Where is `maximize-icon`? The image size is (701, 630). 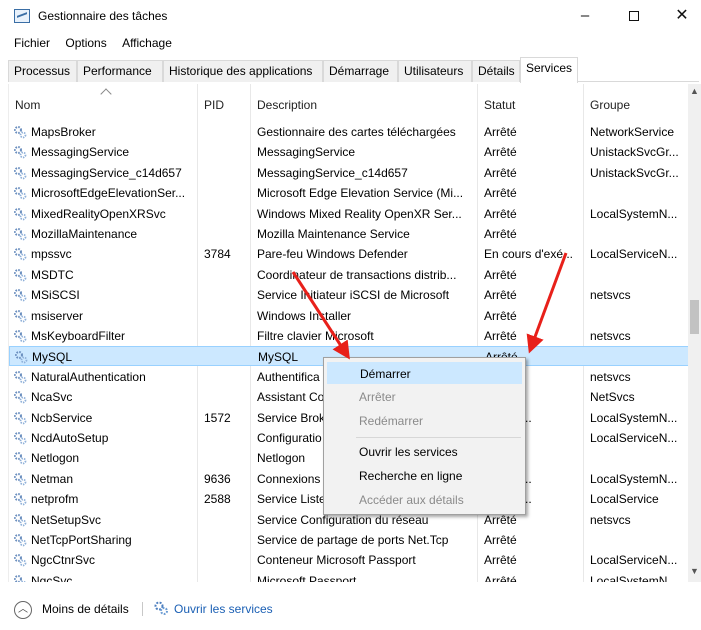 maximize-icon is located at coordinates (634, 16).